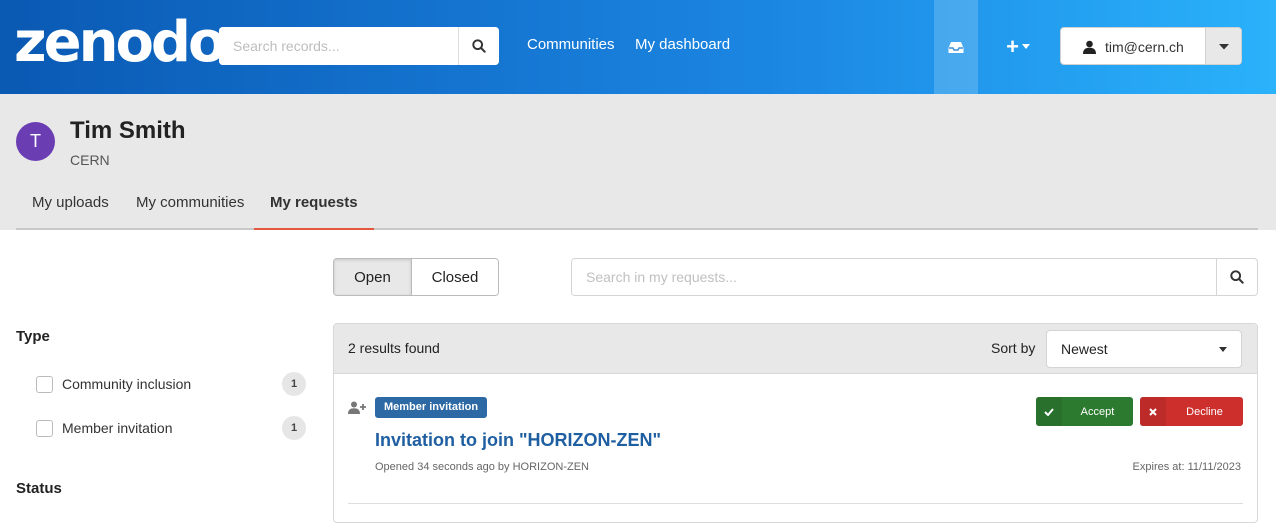  I want to click on facet-type-title: Type, so click(33, 336).